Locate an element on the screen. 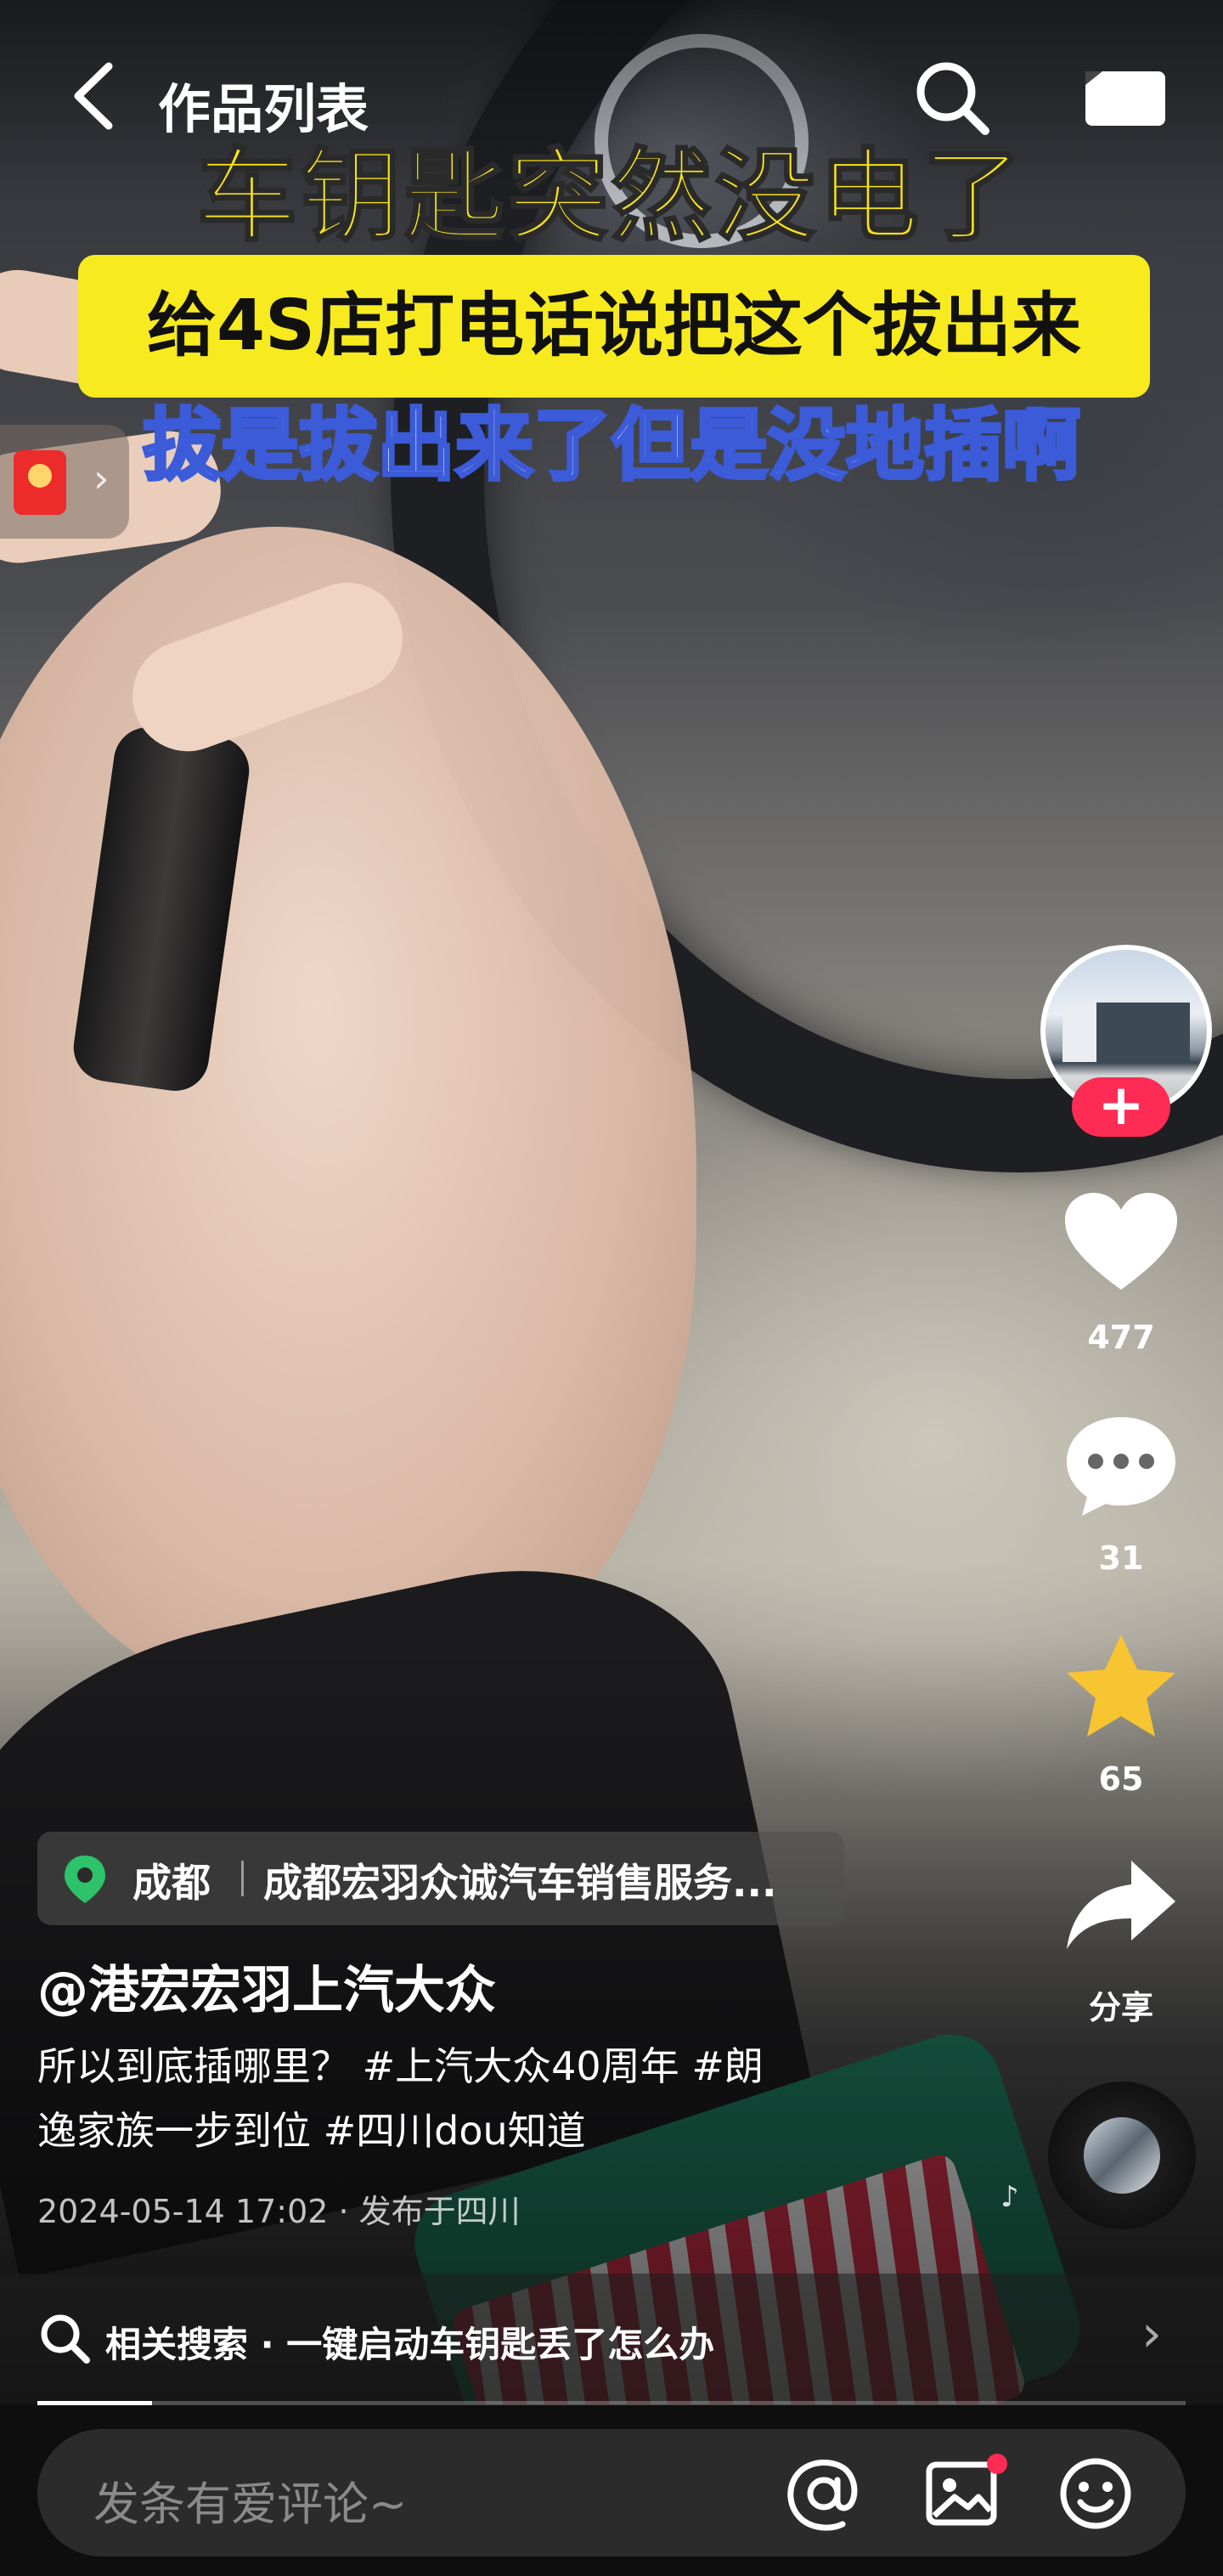 Image resolution: width=1223 pixels, height=2576 pixels. comment-icon is located at coordinates (1121, 1466).